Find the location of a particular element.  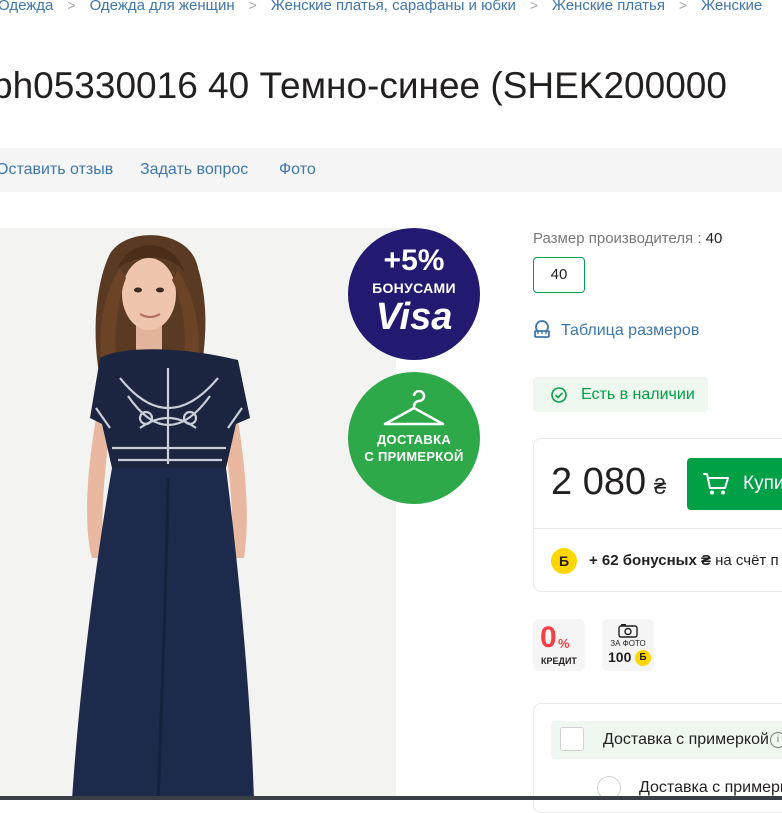

bonus-note: на счёт п is located at coordinates (747, 560).